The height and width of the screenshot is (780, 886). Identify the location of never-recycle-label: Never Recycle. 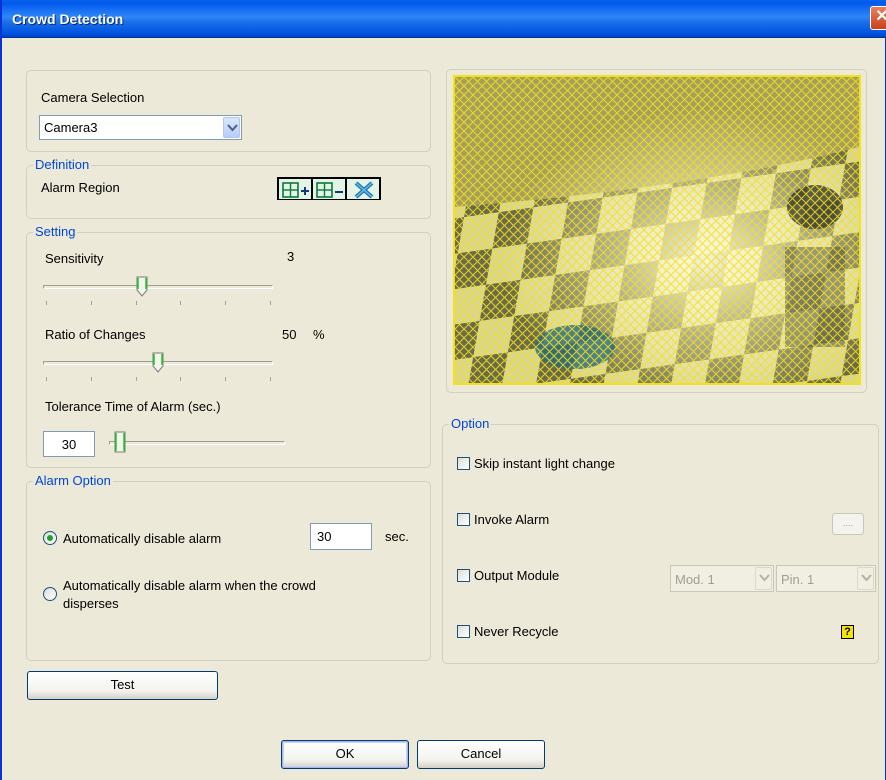
(516, 631).